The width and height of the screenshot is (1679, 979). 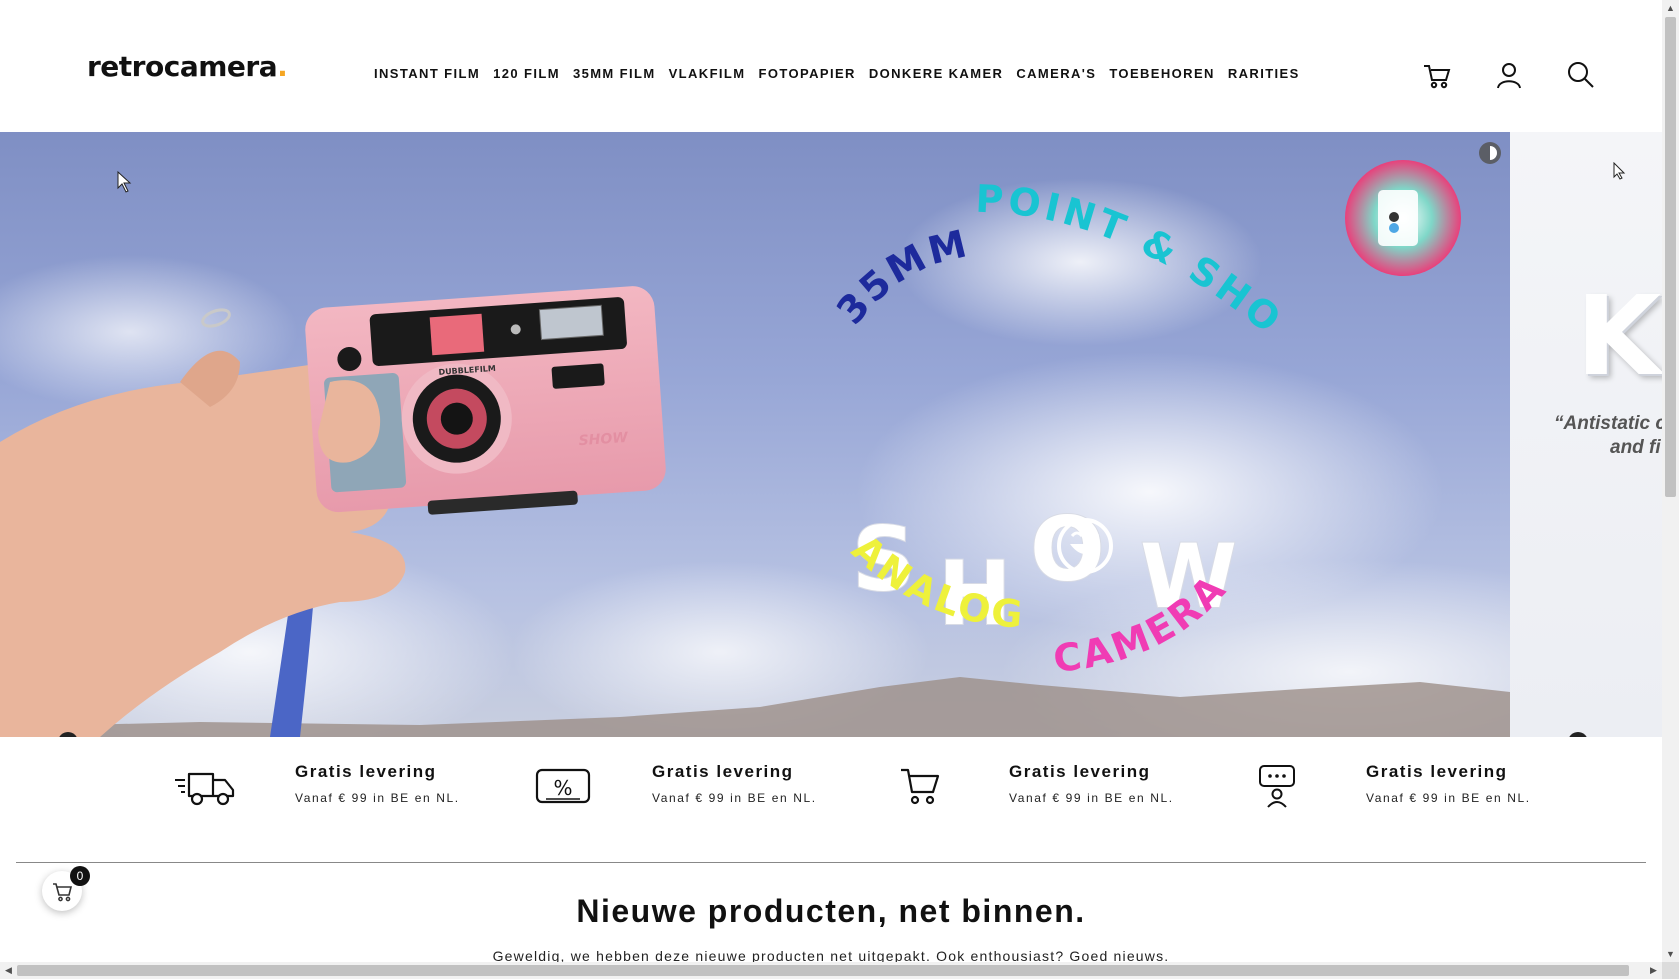 What do you see at coordinates (1264, 73) in the screenshot?
I see `nav-item-rarities: RARITIES` at bounding box center [1264, 73].